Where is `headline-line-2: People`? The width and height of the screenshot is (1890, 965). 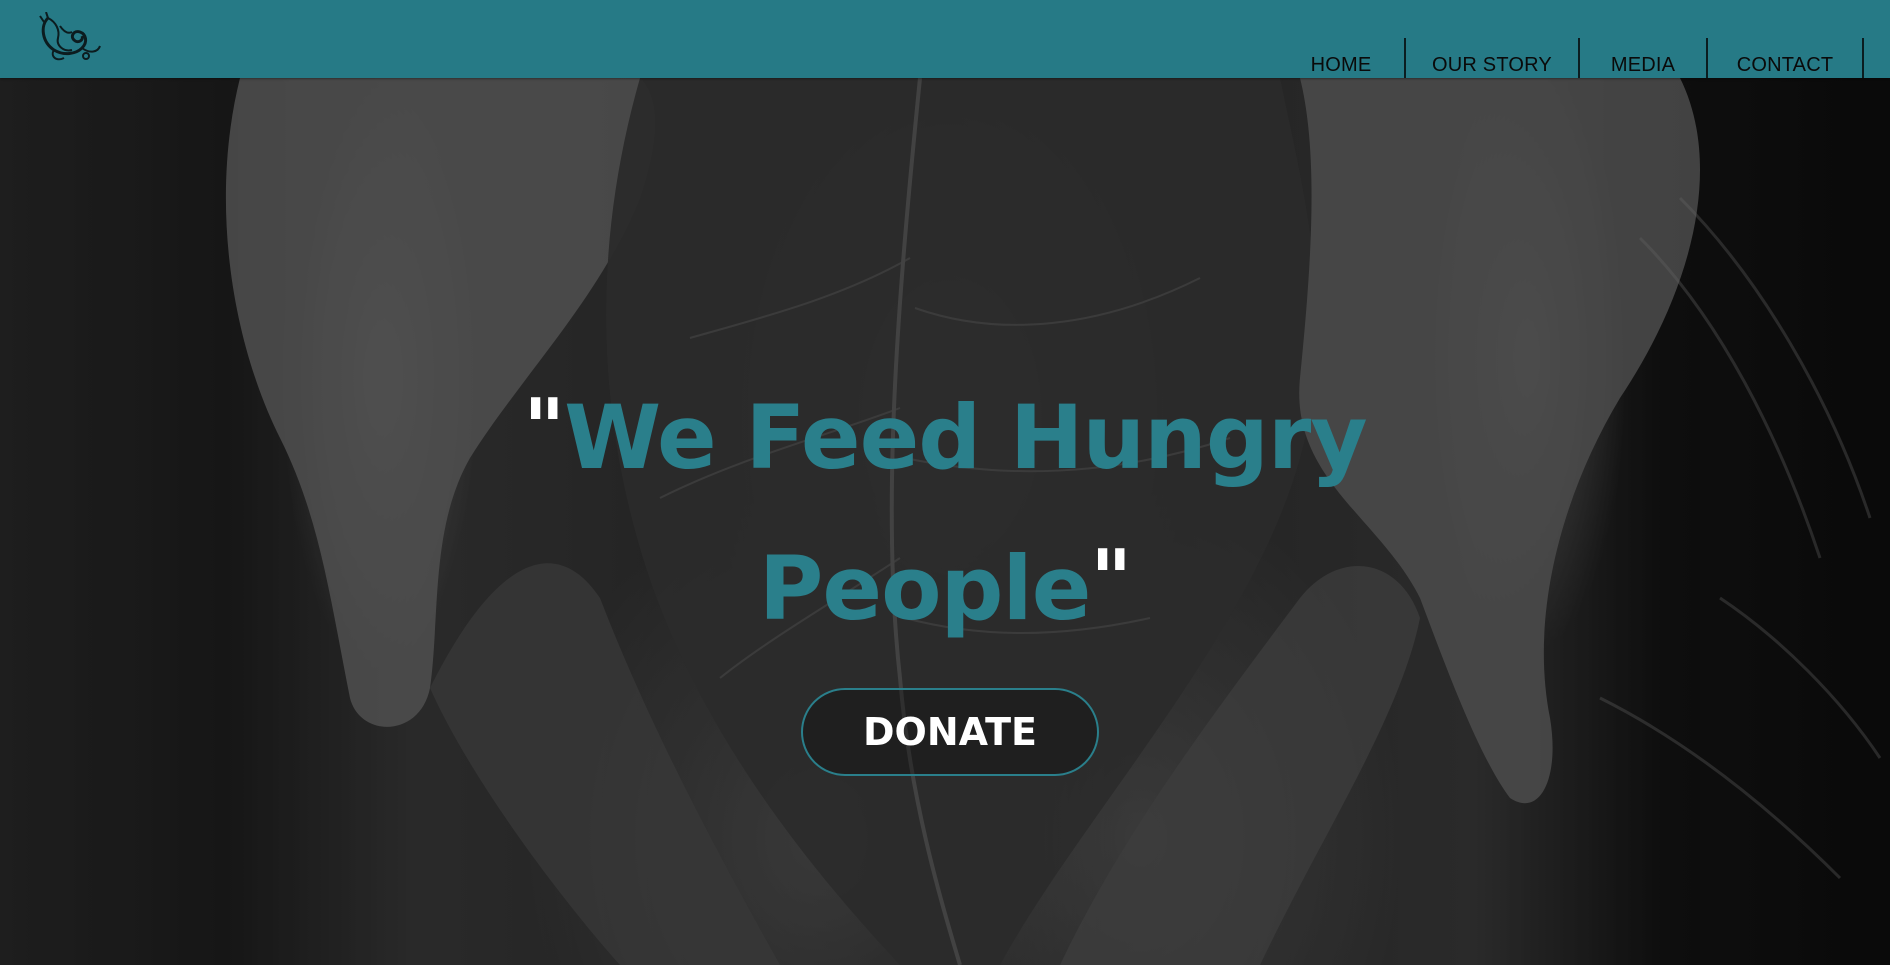
headline-line-2: People is located at coordinates (924, 588).